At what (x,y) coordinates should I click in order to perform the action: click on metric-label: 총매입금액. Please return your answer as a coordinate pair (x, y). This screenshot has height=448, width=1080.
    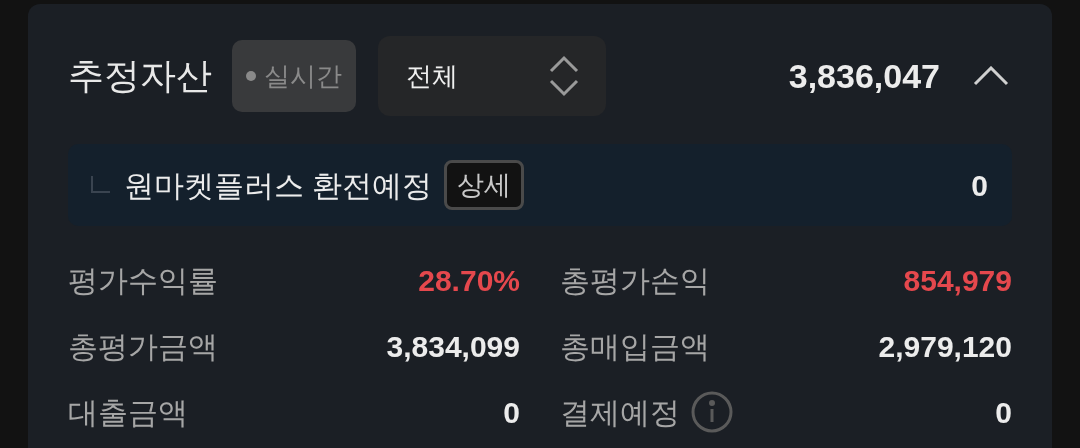
    Looking at the image, I should click on (635, 346).